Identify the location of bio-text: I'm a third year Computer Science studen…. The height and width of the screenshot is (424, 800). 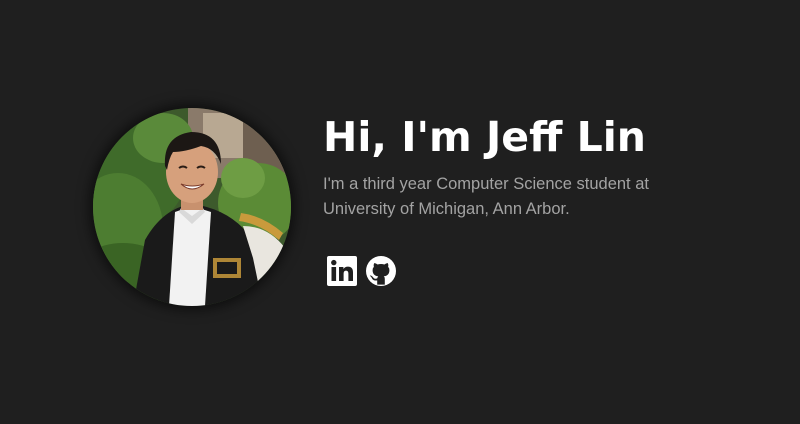
(486, 196).